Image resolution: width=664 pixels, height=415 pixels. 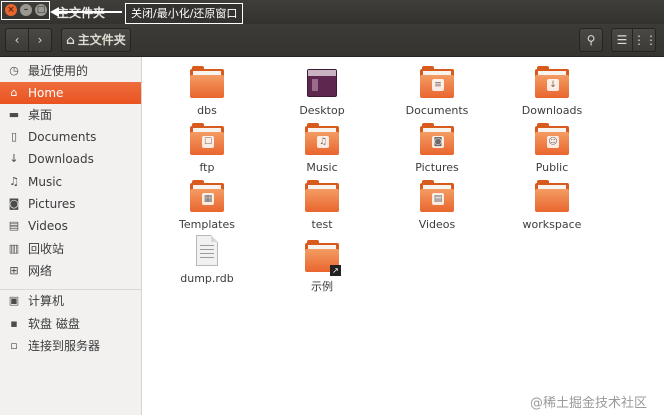 I want to click on file-label: dbs, so click(x=207, y=110).